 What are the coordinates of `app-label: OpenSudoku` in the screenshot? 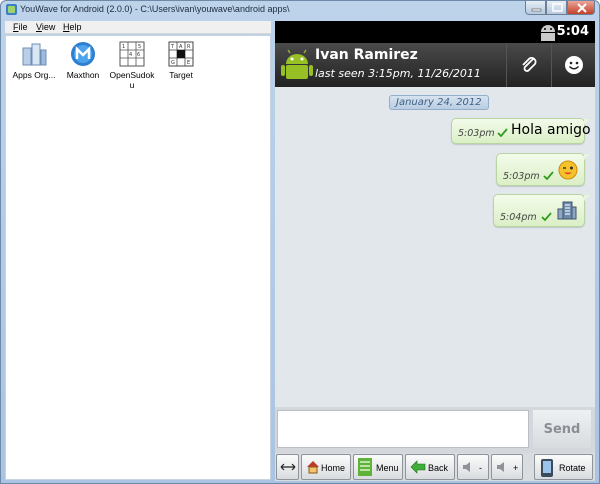 It's located at (132, 80).